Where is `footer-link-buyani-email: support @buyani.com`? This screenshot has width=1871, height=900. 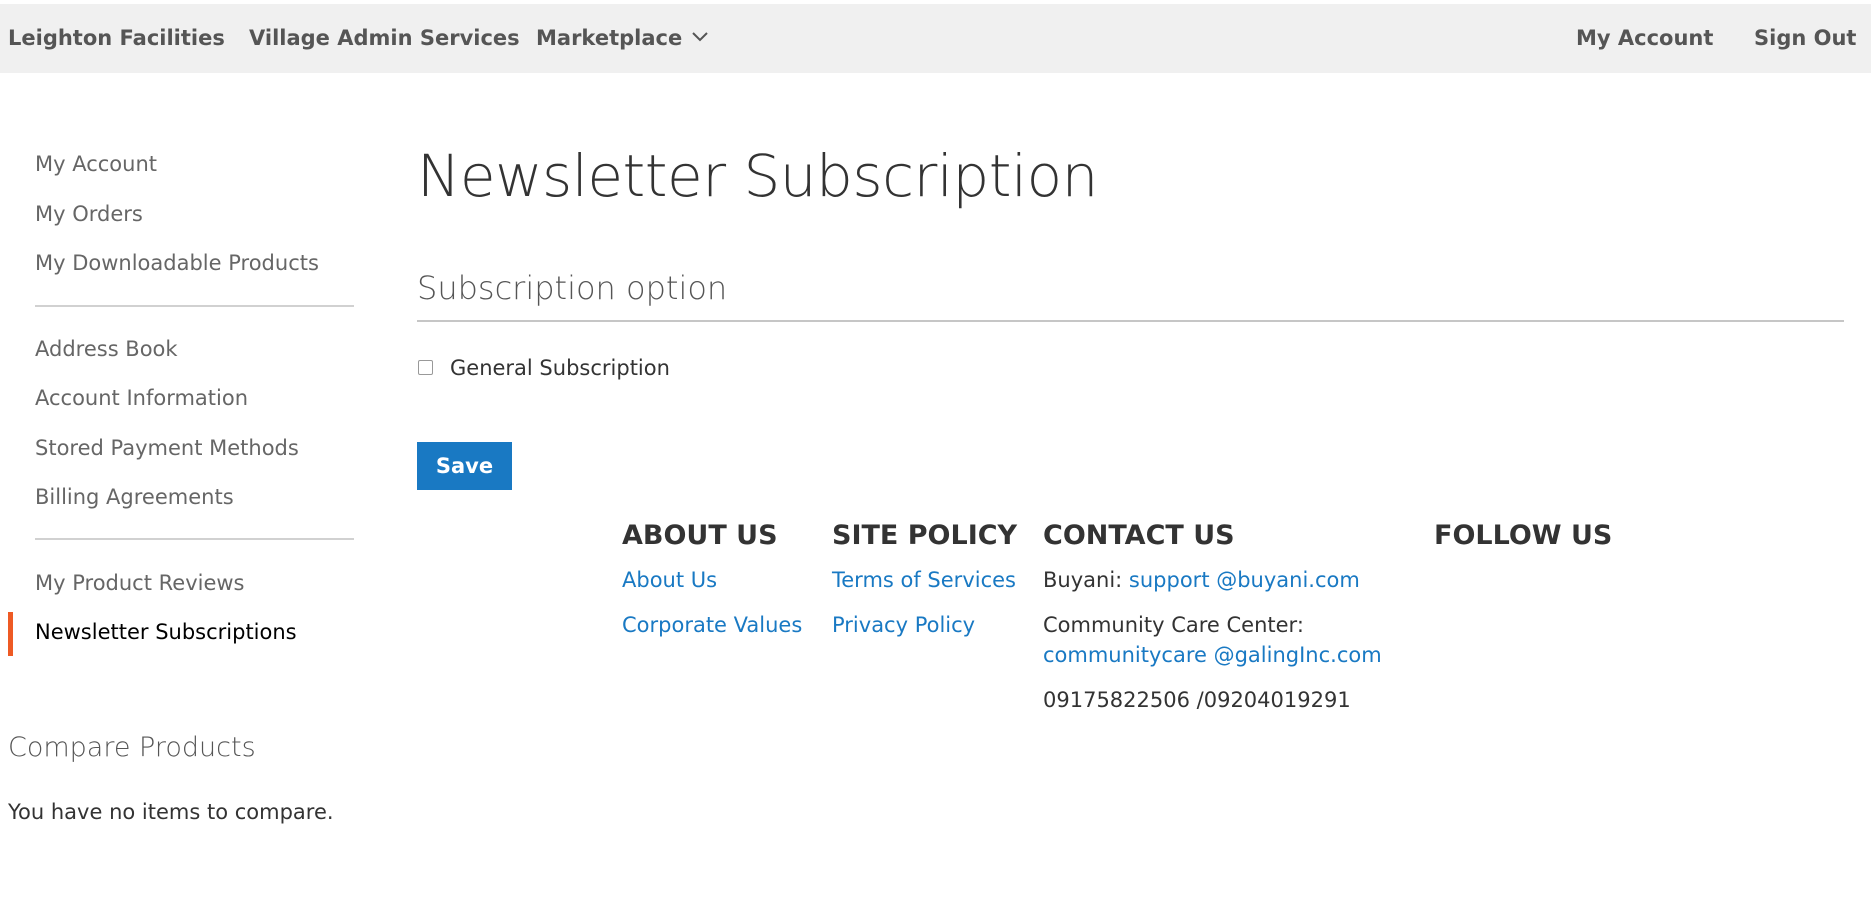
footer-link-buyani-email: support @buyani.com is located at coordinates (1244, 580).